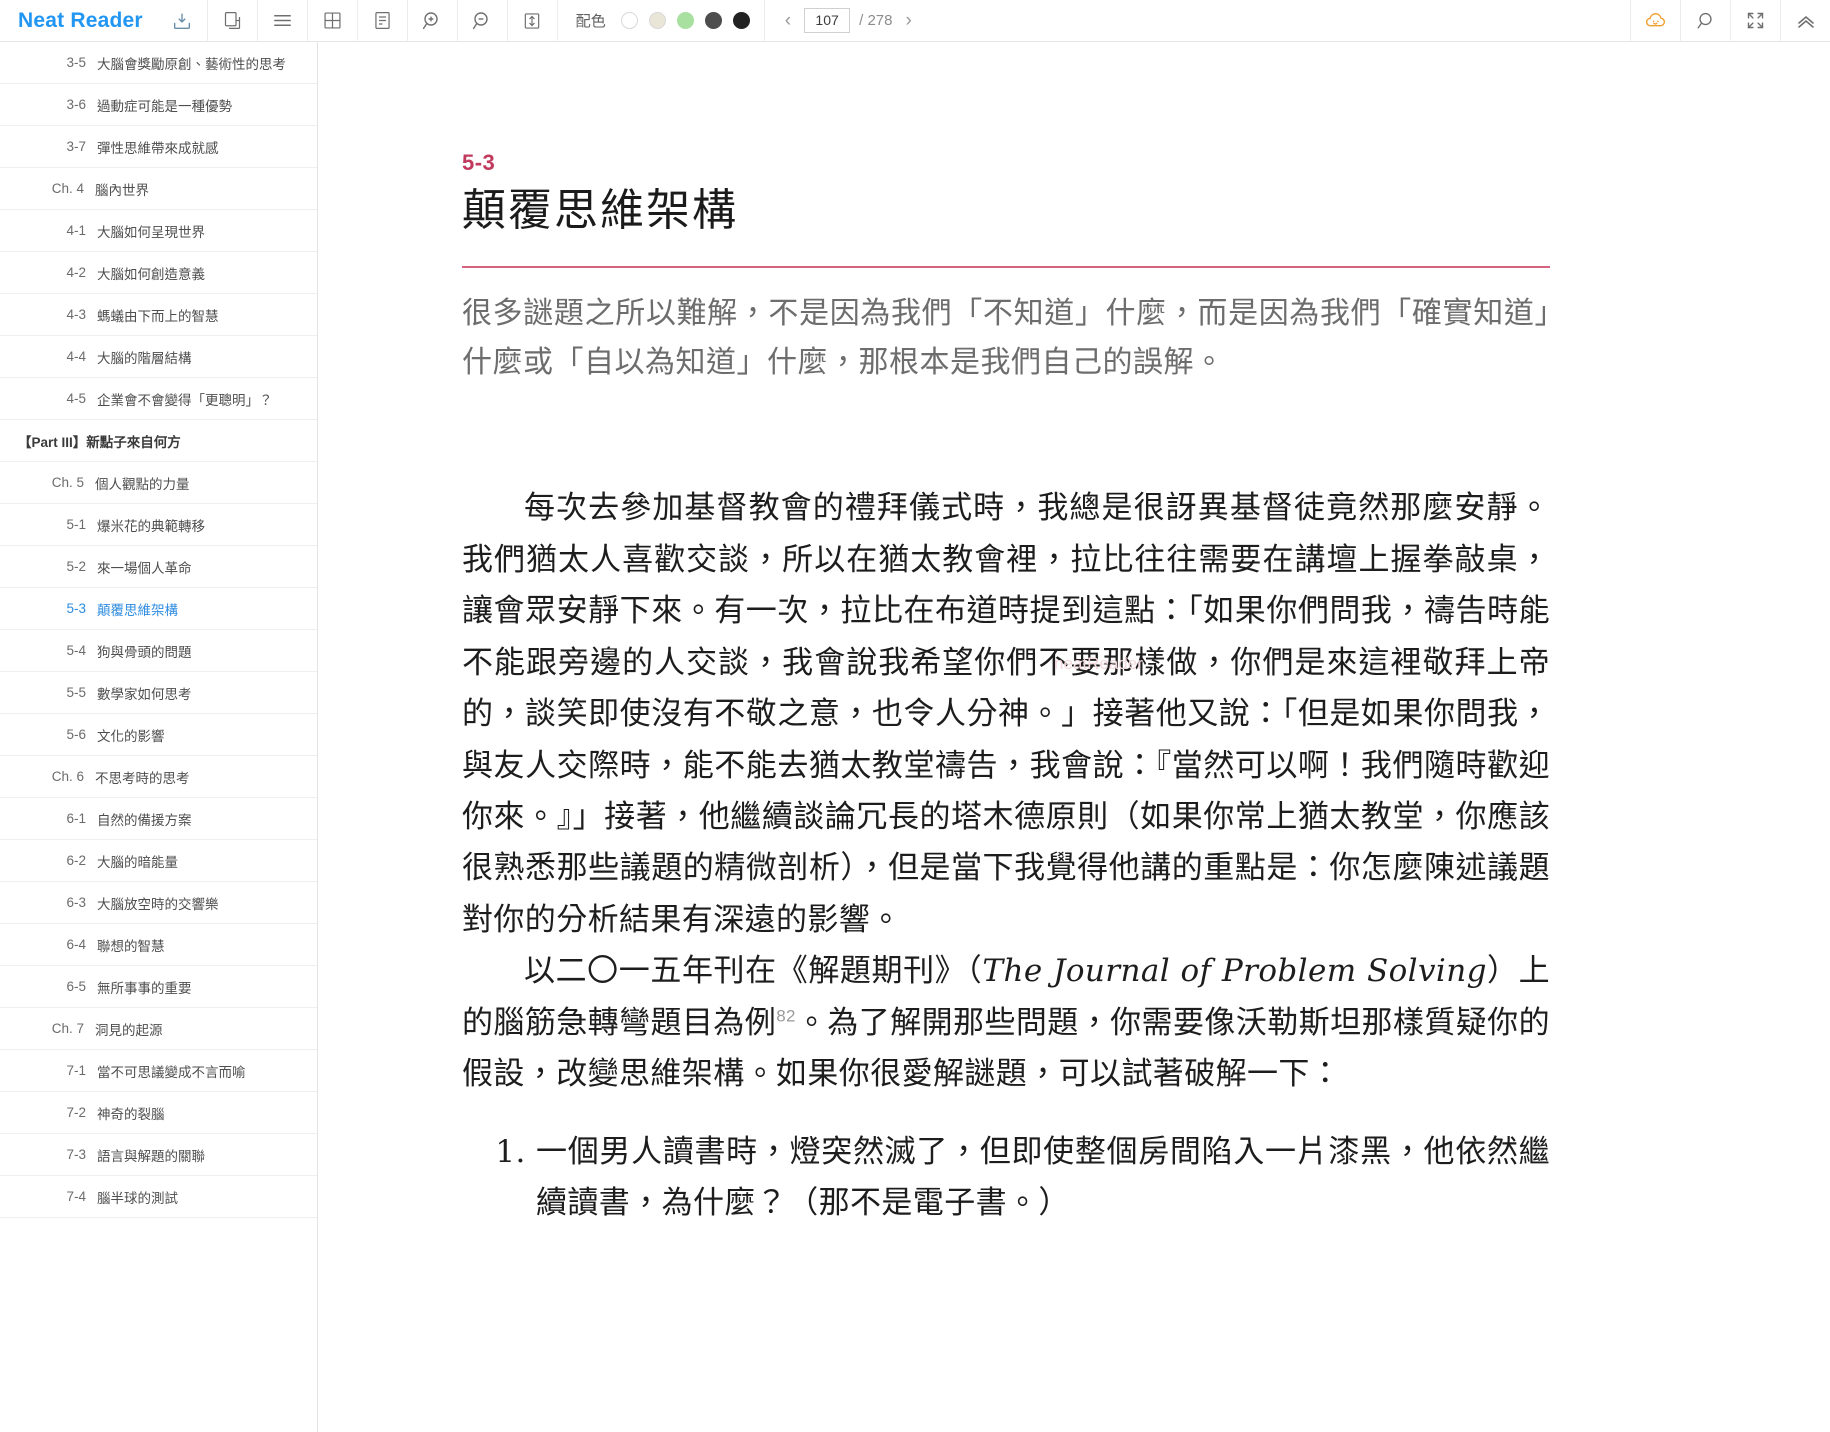 This screenshot has height=1432, width=1830. I want to click on fullscreen-icon, so click(1755, 21).